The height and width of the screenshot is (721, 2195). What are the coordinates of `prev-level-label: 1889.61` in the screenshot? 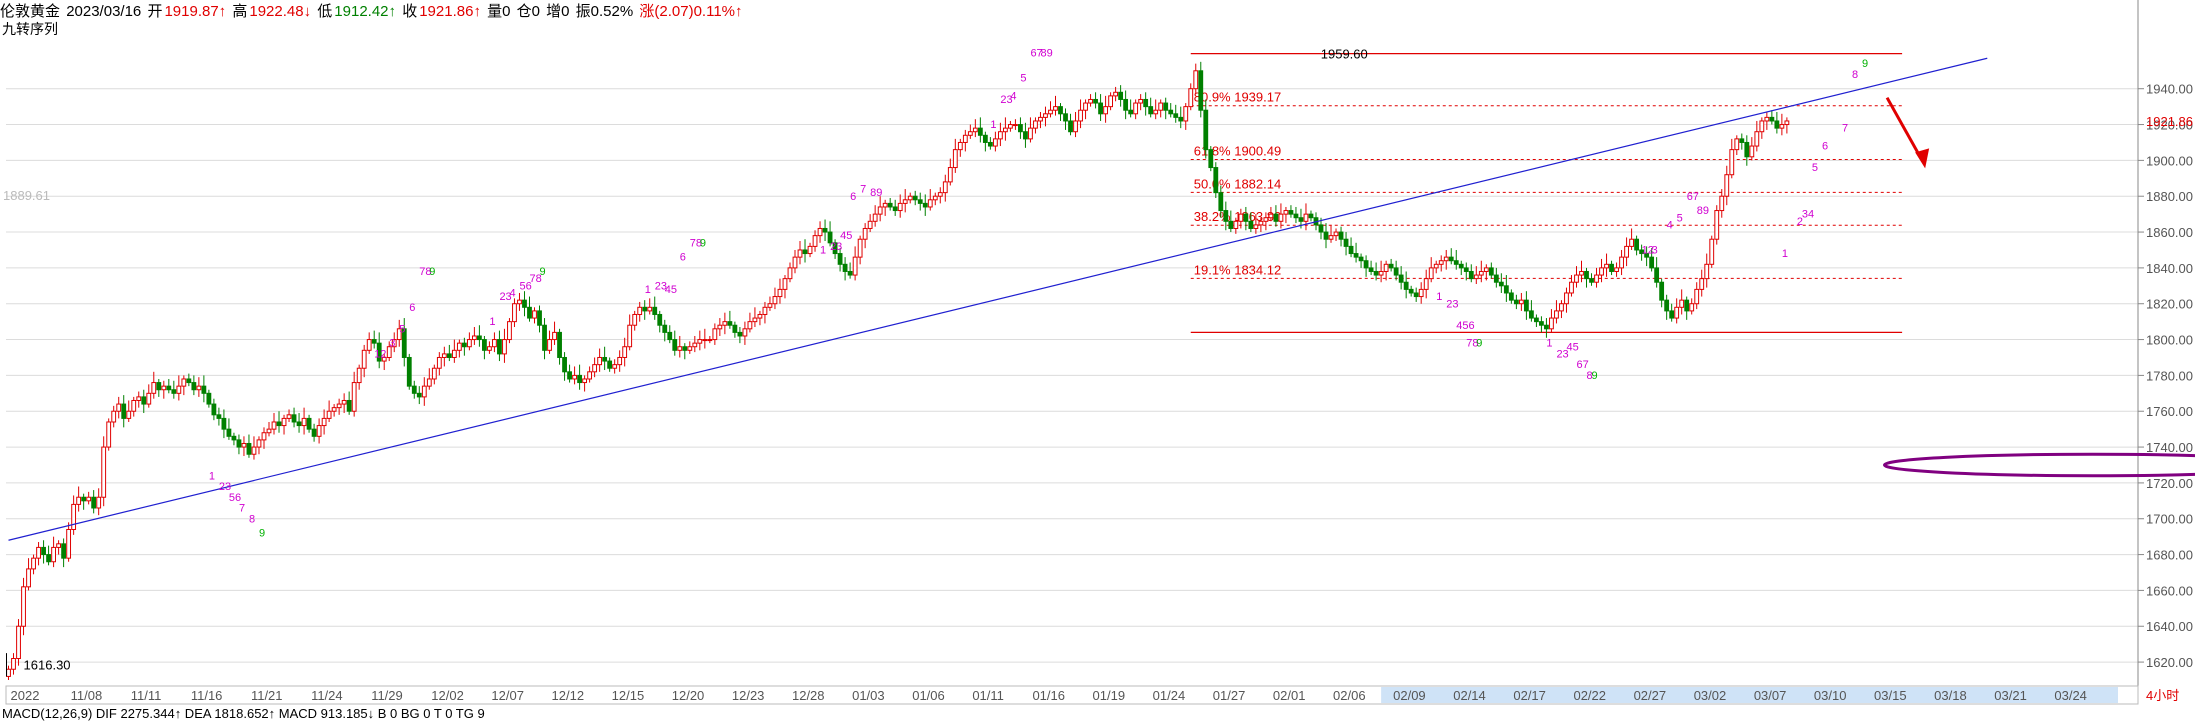 It's located at (26, 195).